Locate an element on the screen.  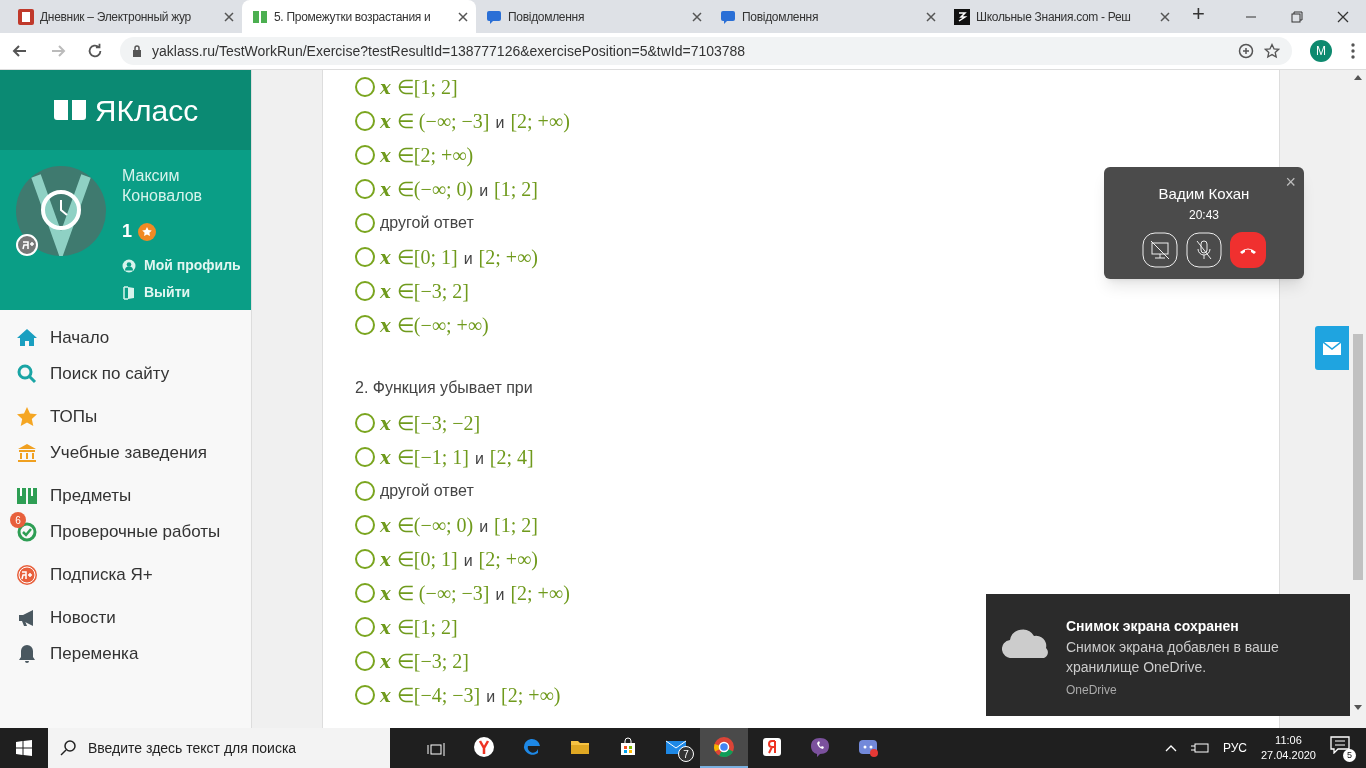
question-title: 2. Функция убывает при is located at coordinates (444, 388).